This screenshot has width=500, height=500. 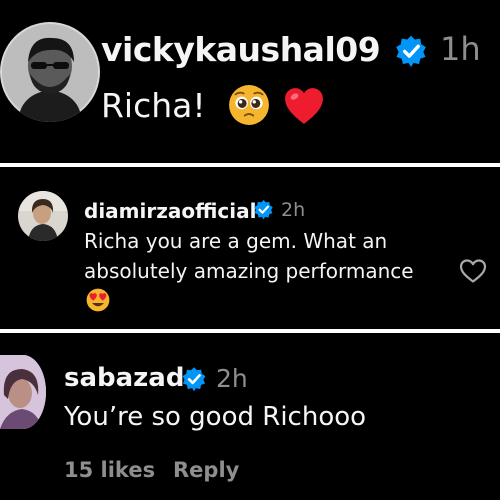 What do you see at coordinates (206, 470) in the screenshot?
I see `reply-button: Reply` at bounding box center [206, 470].